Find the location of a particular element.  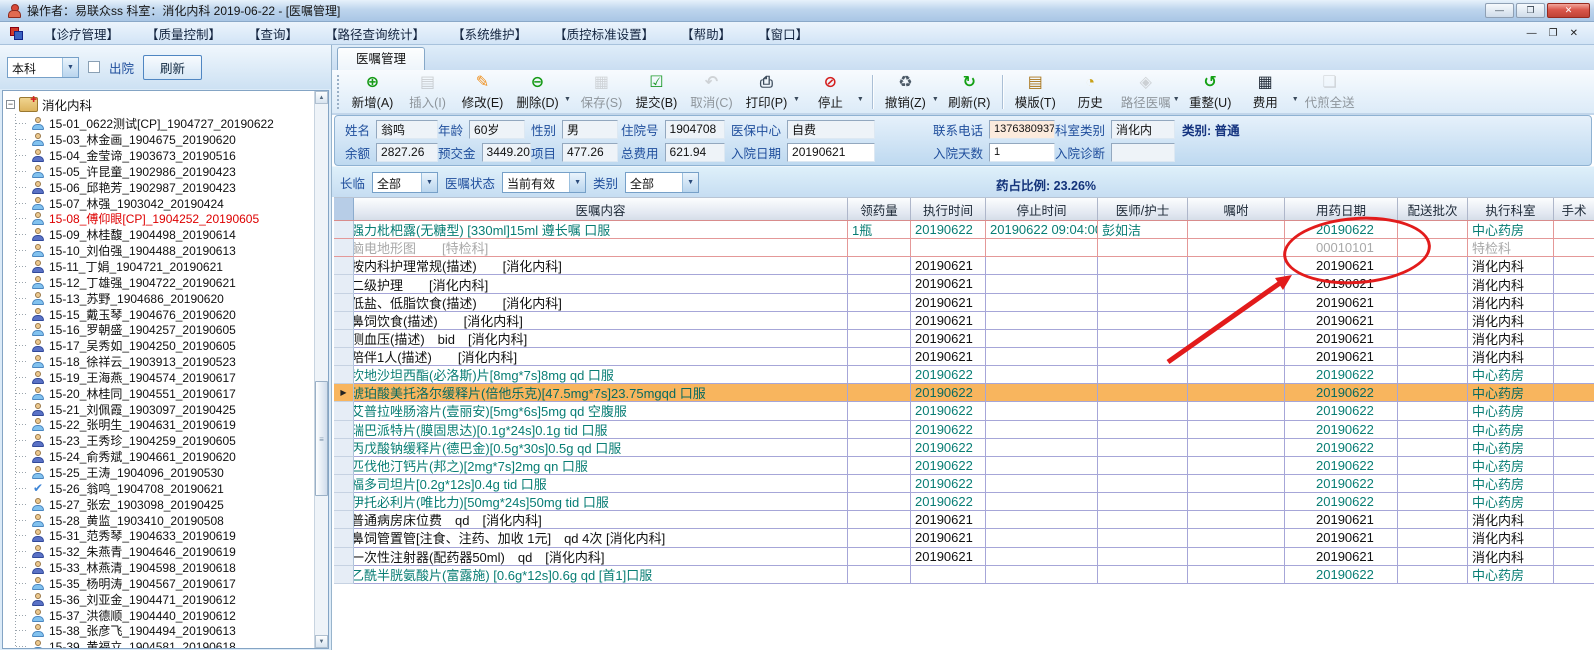

mdi-minimize-icon: — is located at coordinates (1532, 33).